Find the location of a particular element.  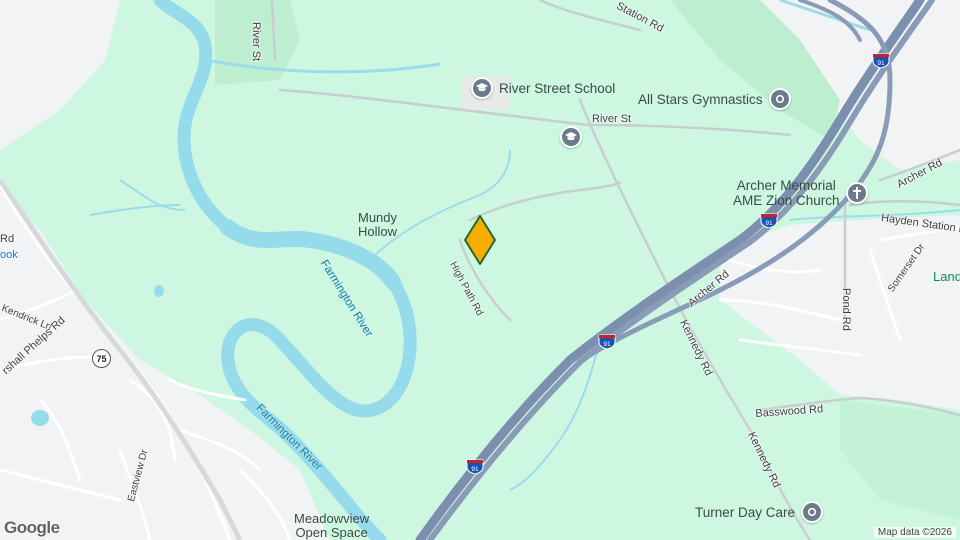

location-pin-icon is located at coordinates (480, 240).